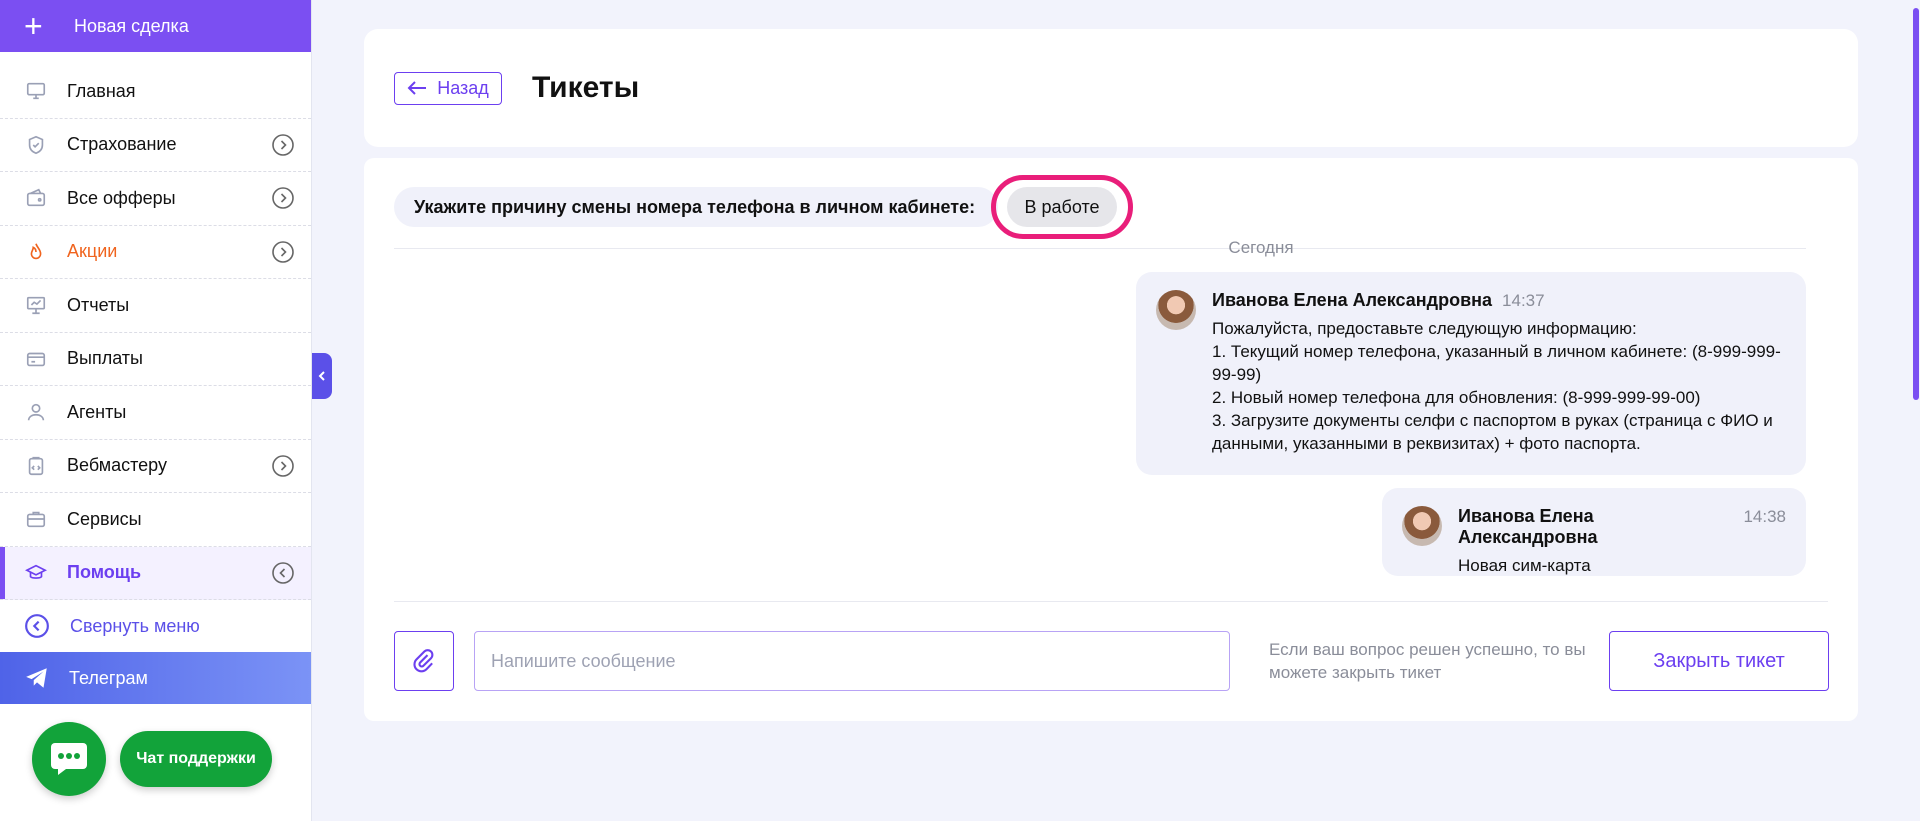 Image resolution: width=1920 pixels, height=821 pixels. Describe the element at coordinates (36, 573) in the screenshot. I see `graduation-cap-icon` at that location.